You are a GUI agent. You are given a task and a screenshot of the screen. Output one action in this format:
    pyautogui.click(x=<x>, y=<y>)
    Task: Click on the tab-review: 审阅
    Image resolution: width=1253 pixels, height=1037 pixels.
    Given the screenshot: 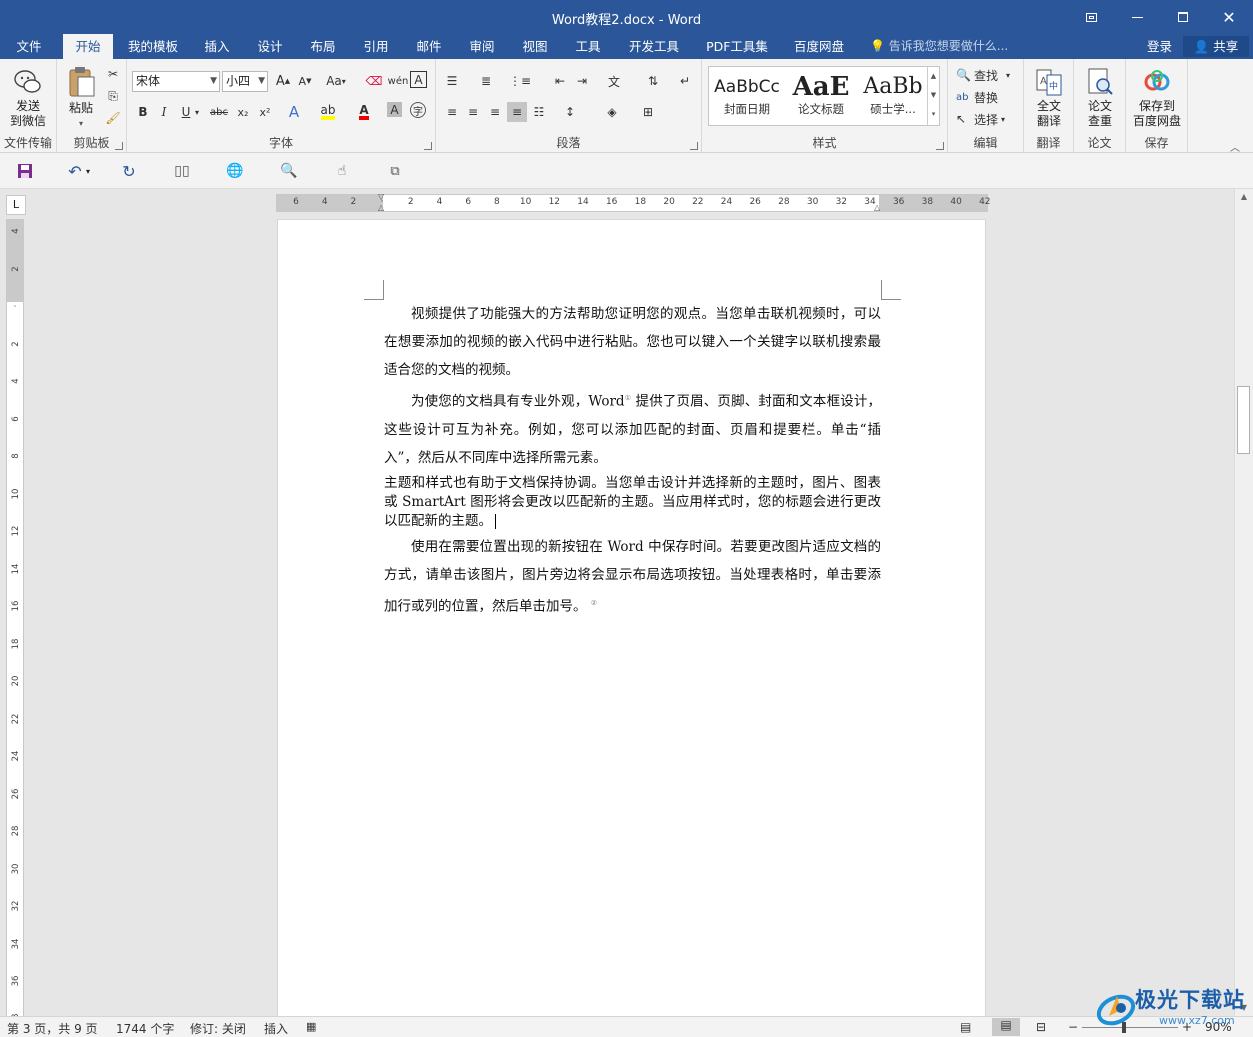 What is the action you would take?
    pyautogui.click(x=482, y=46)
    